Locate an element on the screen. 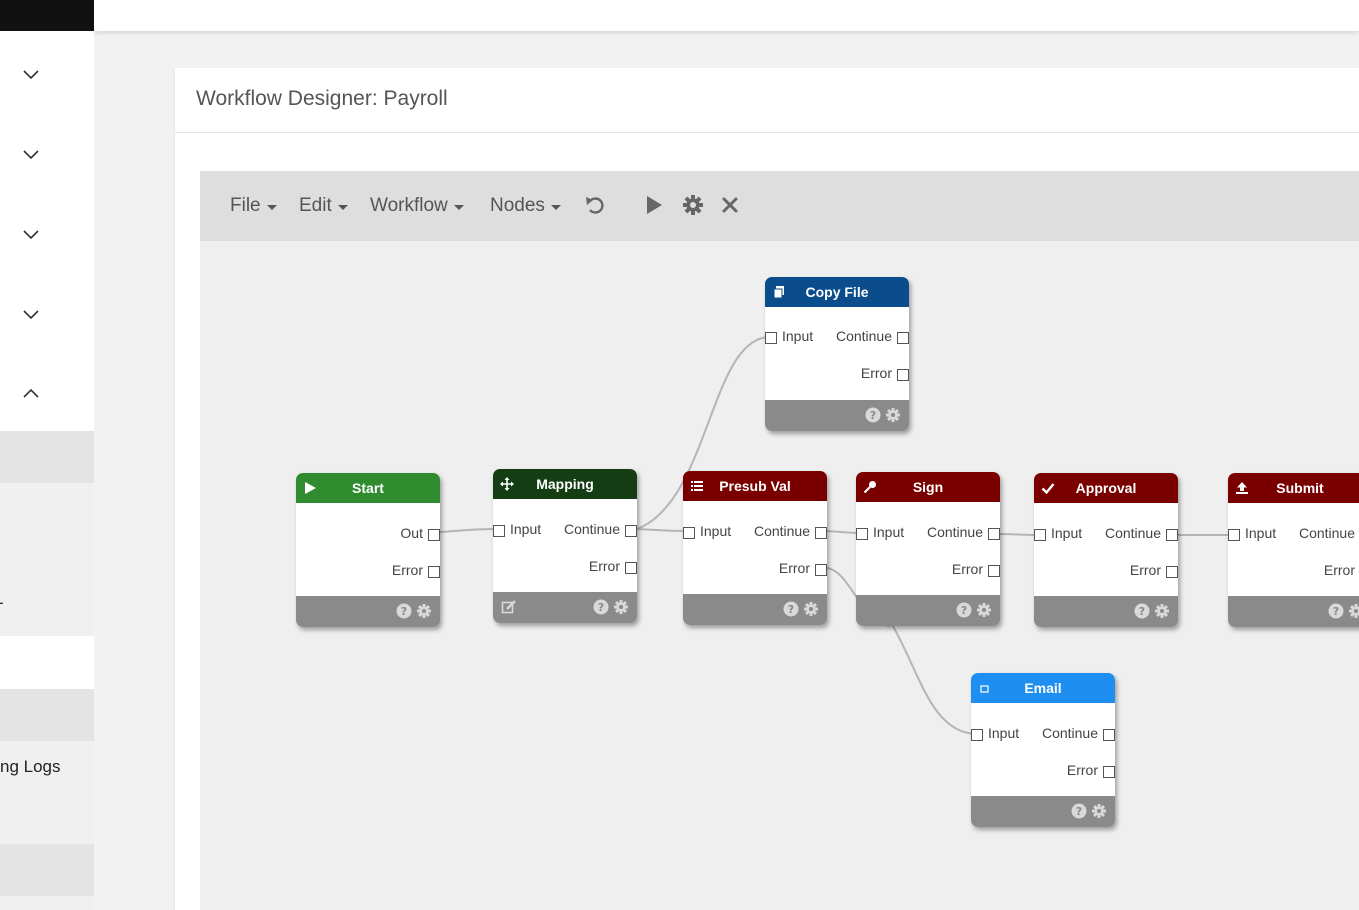 This screenshot has width=1359, height=910. sidebar-mark: - is located at coordinates (2, 603).